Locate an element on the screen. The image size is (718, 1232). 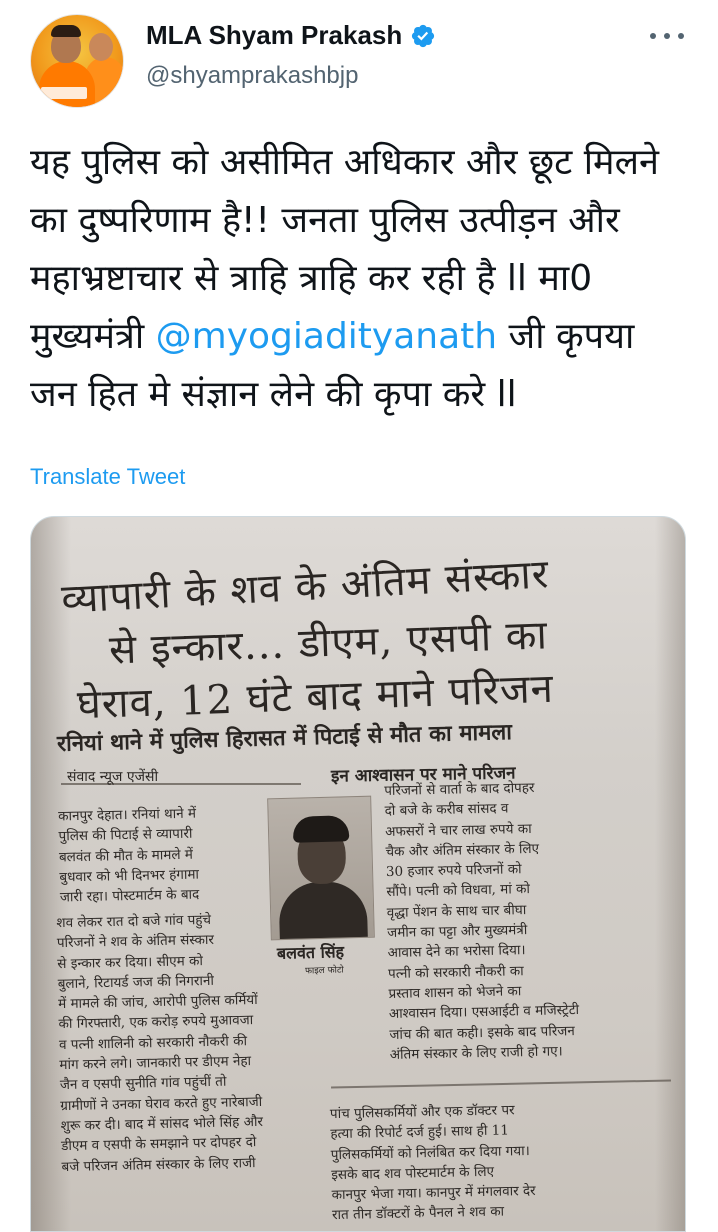
photo-caption-small: फाइल फोटो is located at coordinates (324, 971).